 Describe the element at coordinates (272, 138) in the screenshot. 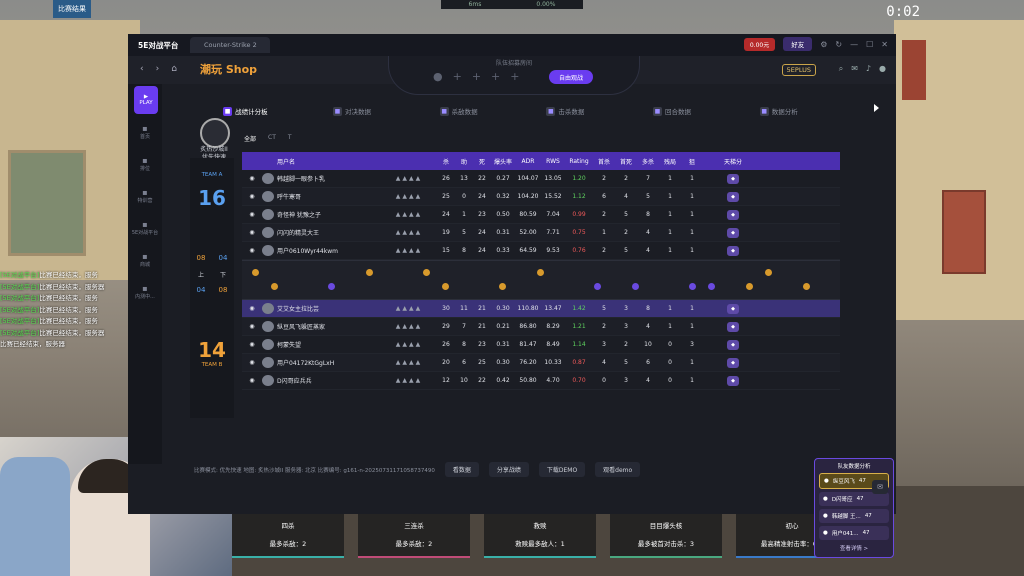

I see `side-filter-tab: CT` at that location.